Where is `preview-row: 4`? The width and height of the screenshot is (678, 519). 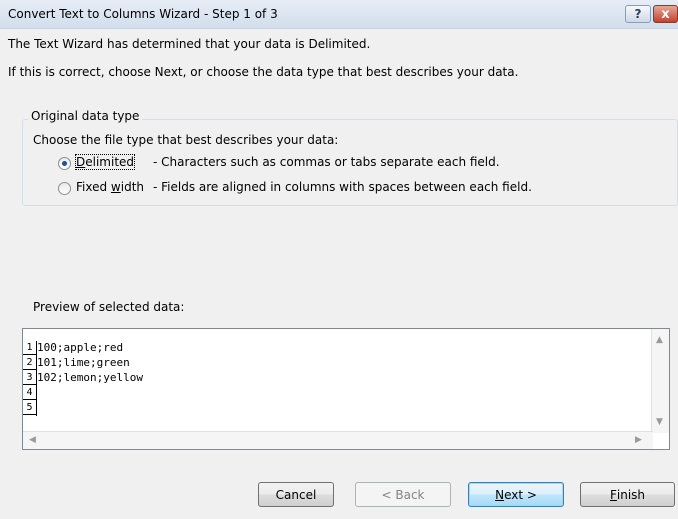 preview-row: 4 is located at coordinates (338, 393).